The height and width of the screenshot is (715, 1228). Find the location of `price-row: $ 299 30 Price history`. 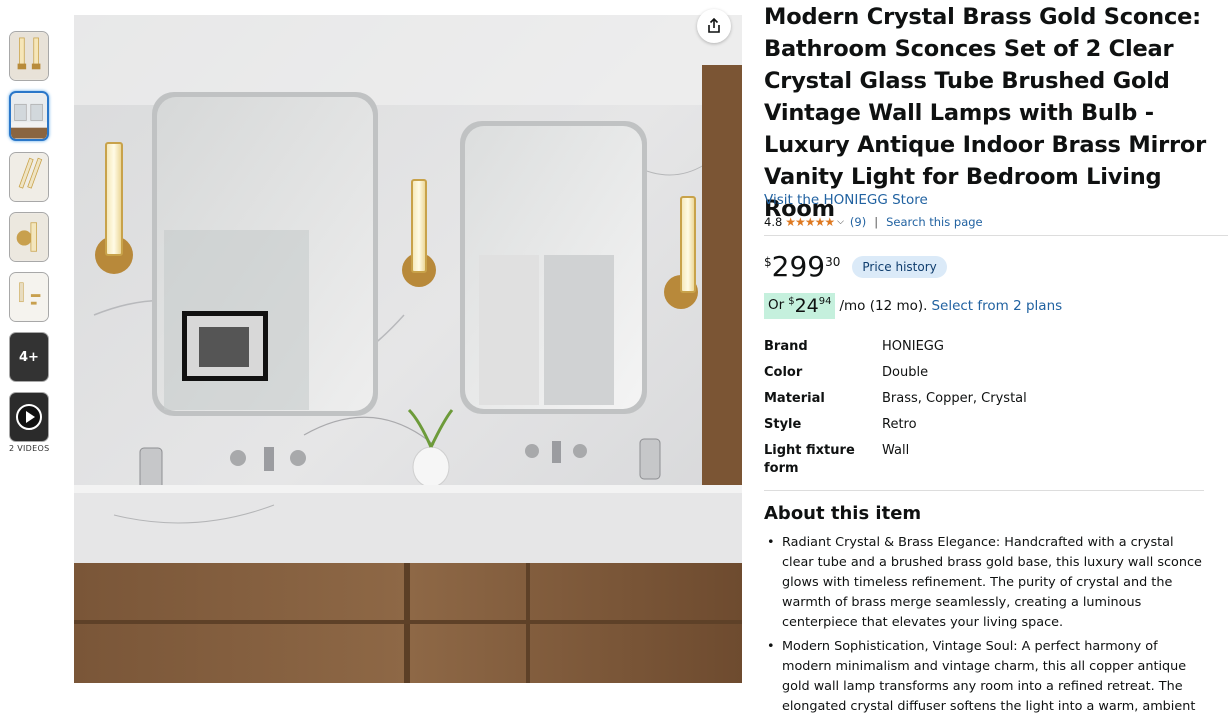

price-row: $ 299 30 Price history is located at coordinates (855, 267).